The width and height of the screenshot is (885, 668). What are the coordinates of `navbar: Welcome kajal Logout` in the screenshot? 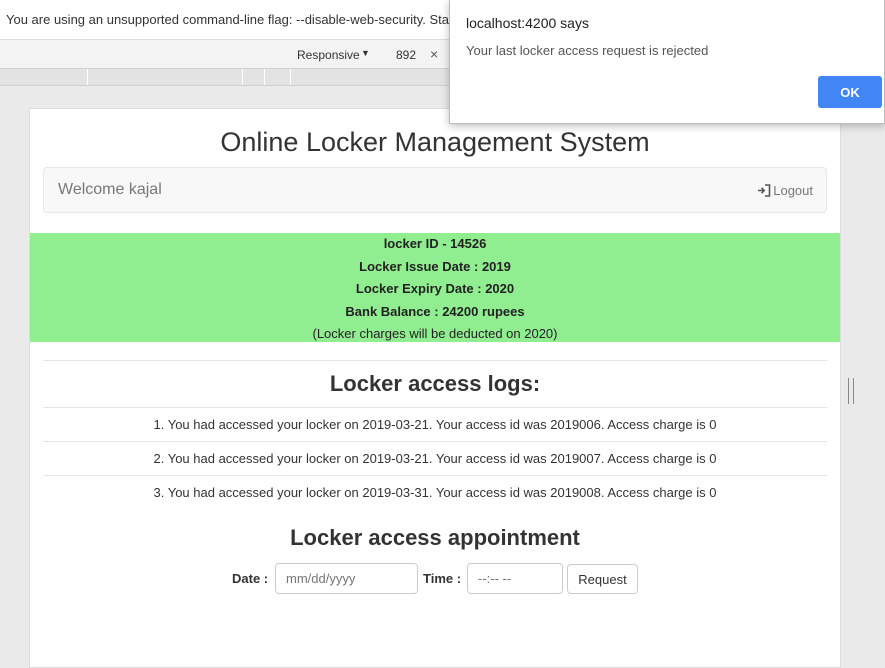 It's located at (435, 190).